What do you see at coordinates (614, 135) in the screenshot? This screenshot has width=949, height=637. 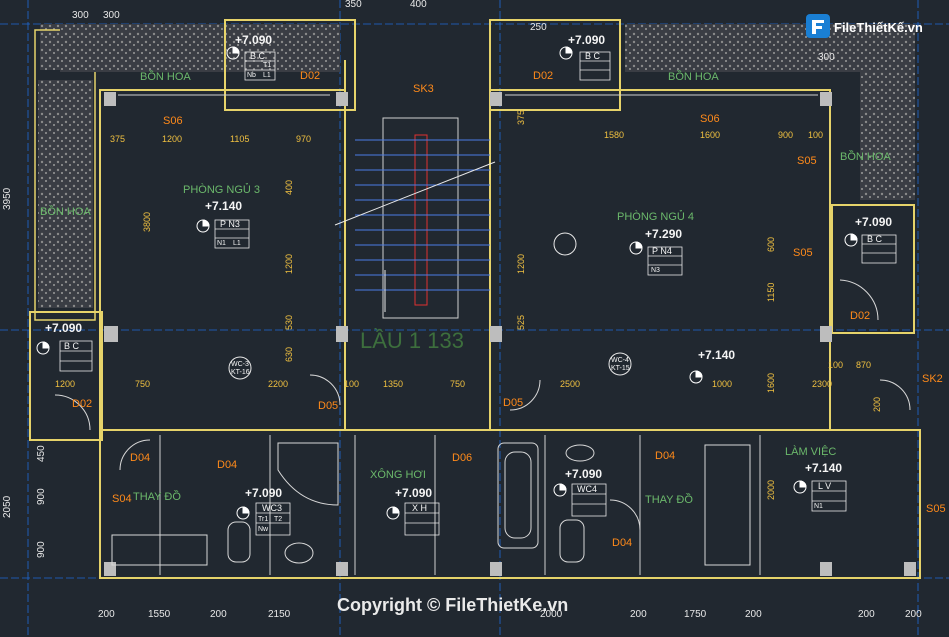 I see `dimension-label: 1580` at bounding box center [614, 135].